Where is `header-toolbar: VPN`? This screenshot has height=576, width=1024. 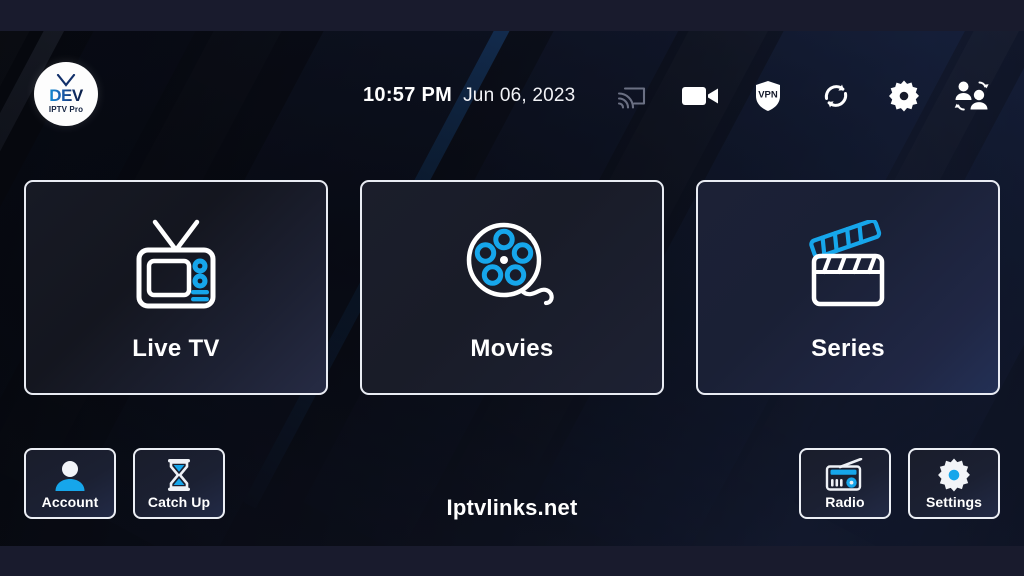 header-toolbar: VPN is located at coordinates (802, 96).